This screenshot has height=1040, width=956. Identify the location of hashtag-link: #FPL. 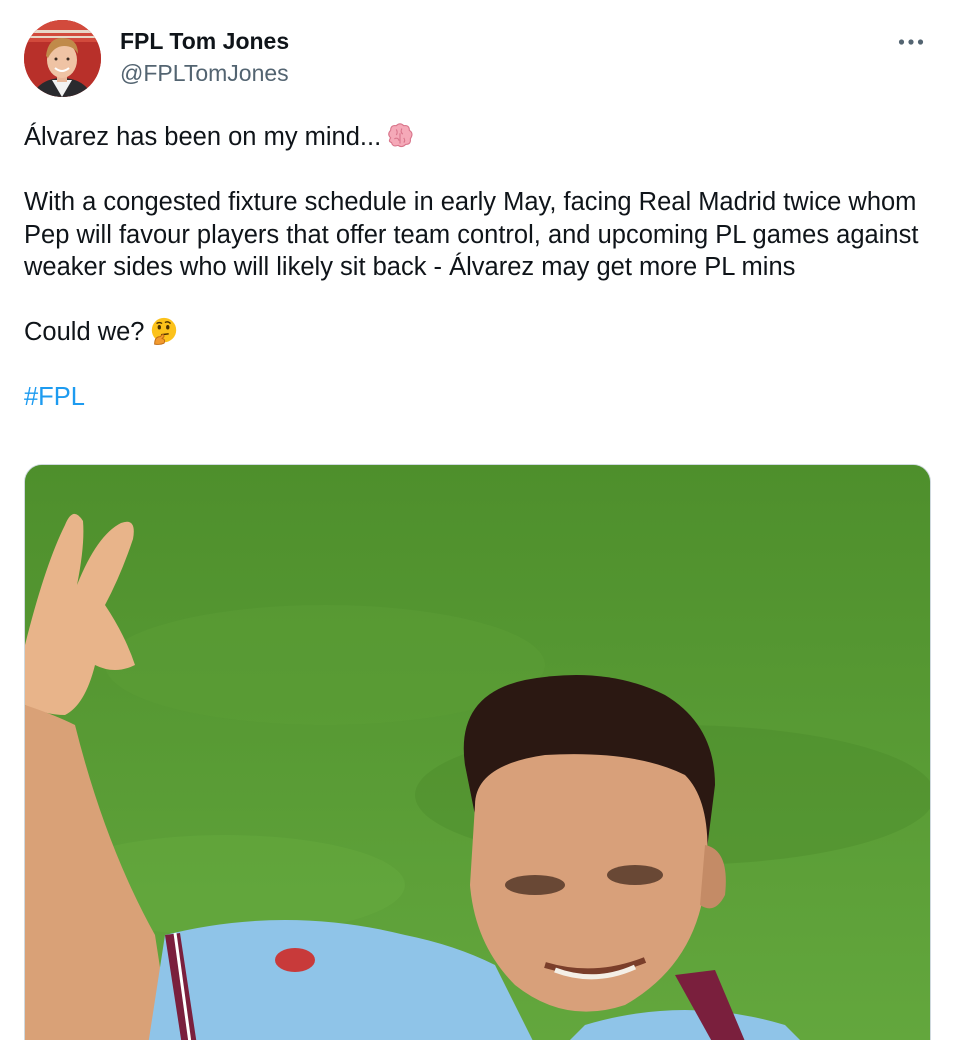
(54, 397).